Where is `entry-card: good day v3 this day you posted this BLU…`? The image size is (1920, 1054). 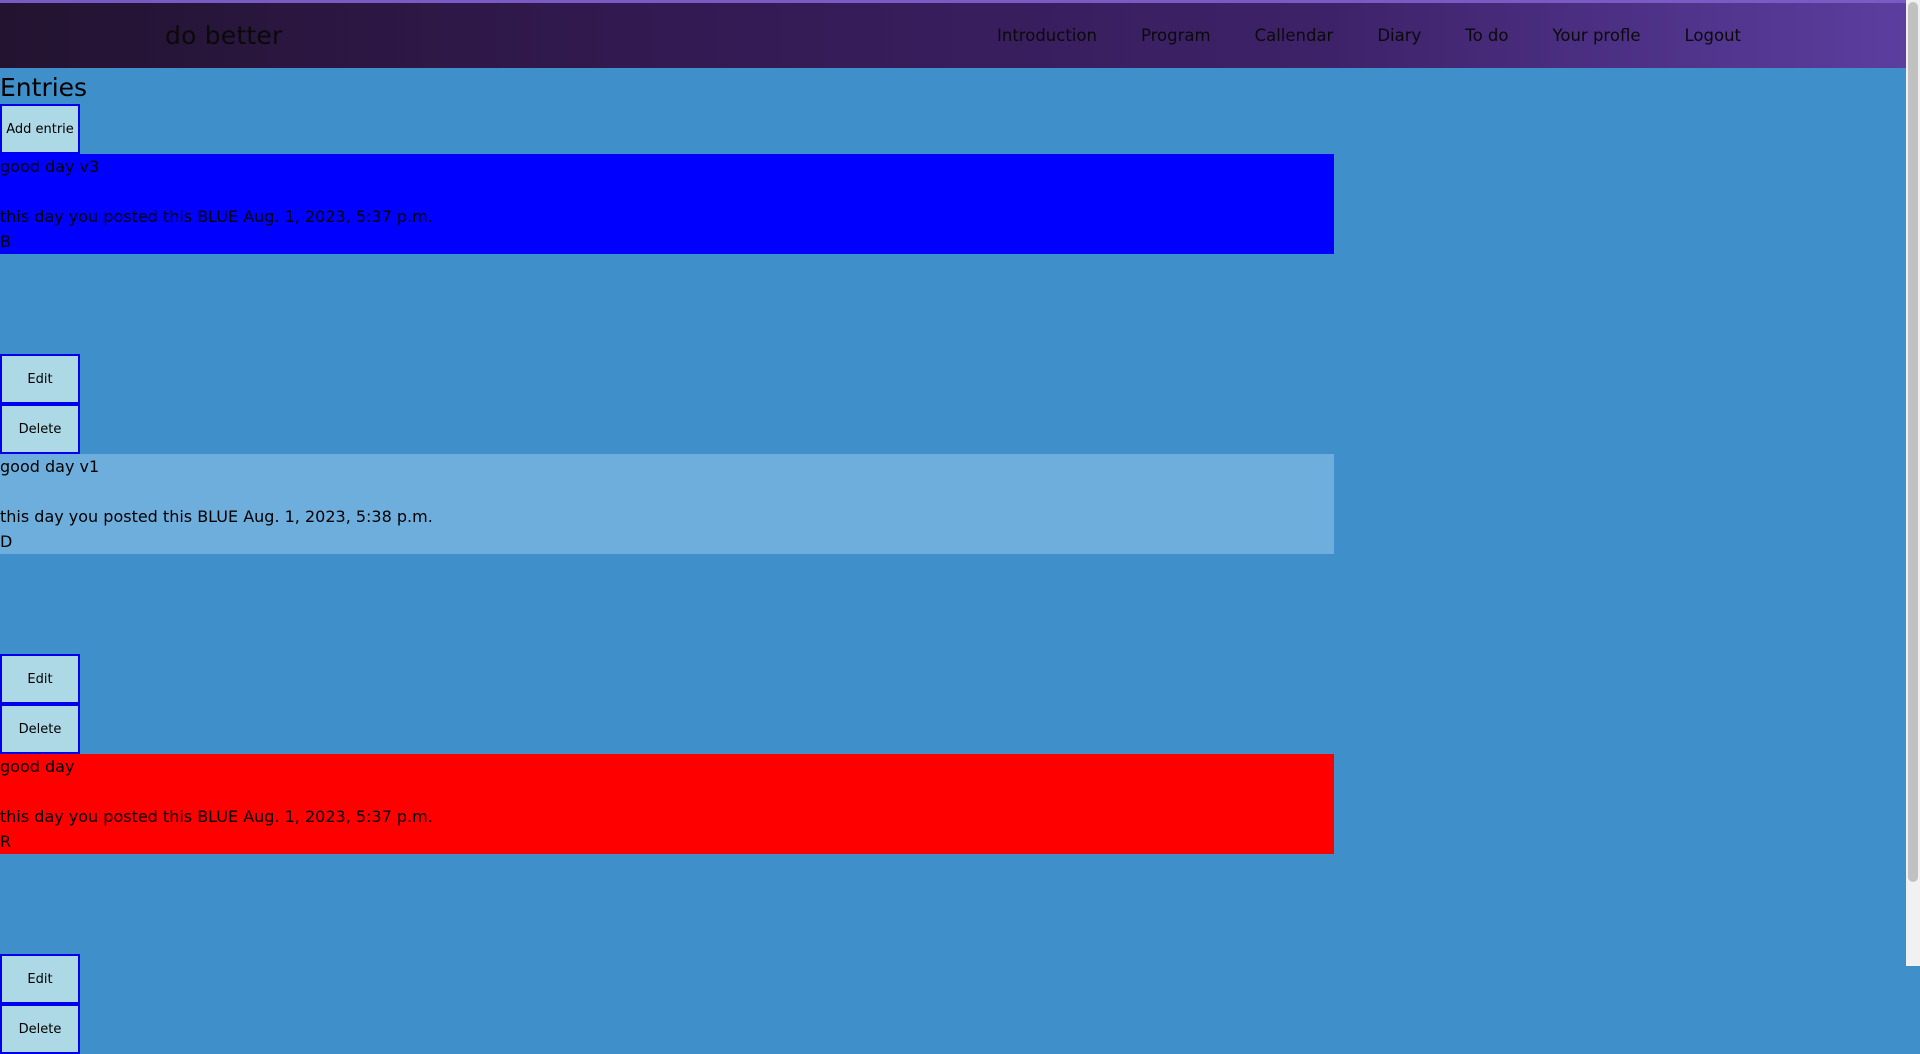
entry-card: good day v3 this day you posted this BLU… is located at coordinates (667, 204).